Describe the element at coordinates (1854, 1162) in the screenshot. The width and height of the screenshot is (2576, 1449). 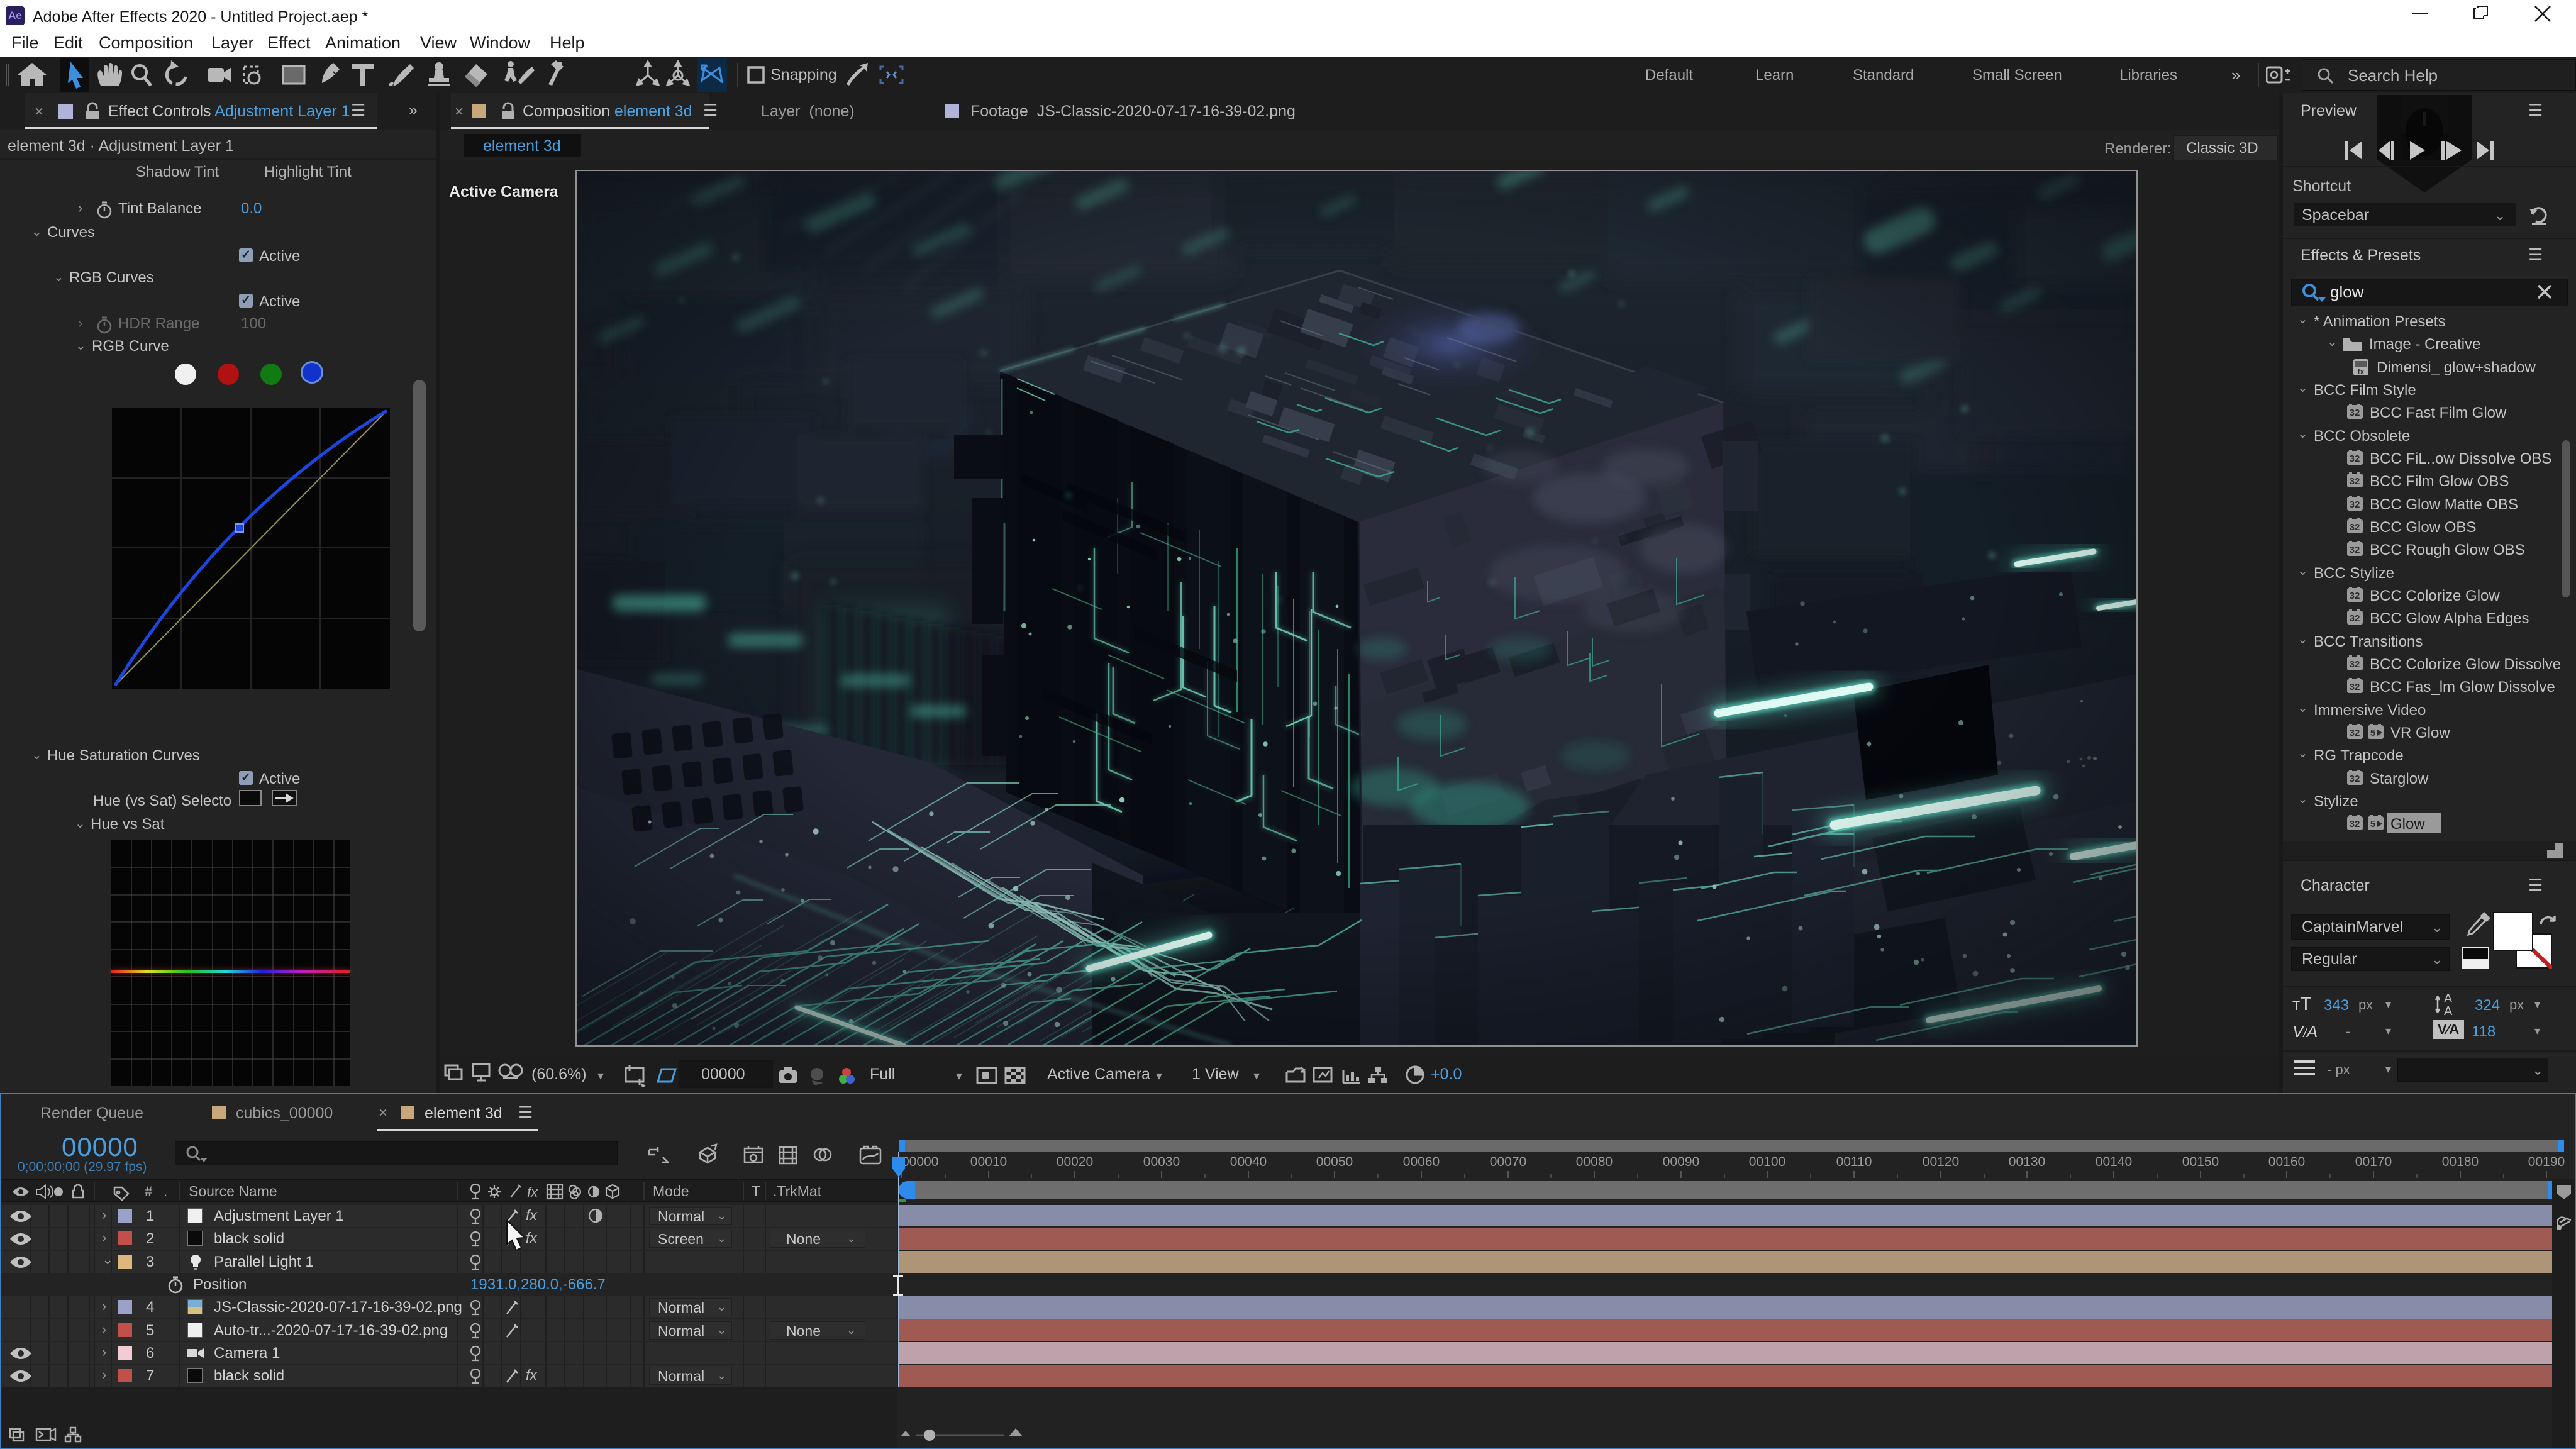
I see `svg-text: 00110` at that location.